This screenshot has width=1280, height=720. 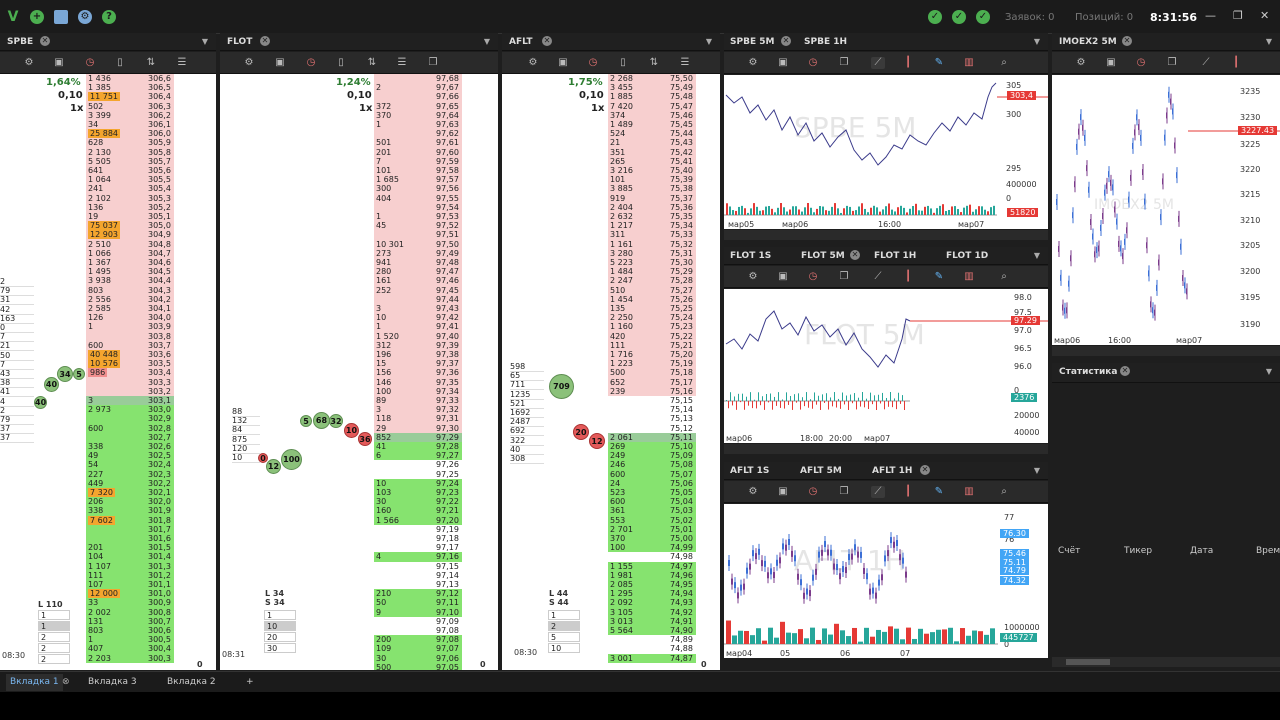 I want to click on price-row: 1 454 75,26, so click(x=652, y=299).